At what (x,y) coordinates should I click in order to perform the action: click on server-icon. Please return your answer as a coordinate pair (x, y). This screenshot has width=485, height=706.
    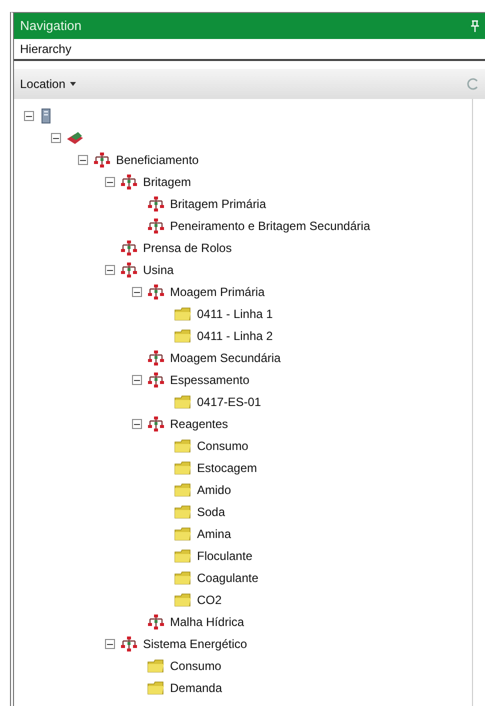
    Looking at the image, I should click on (46, 116).